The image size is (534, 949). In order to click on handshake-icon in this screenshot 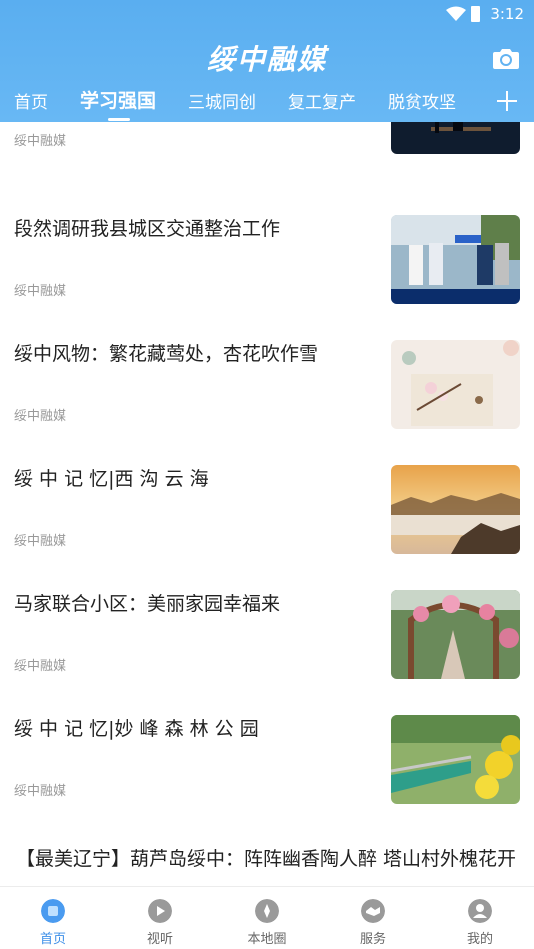, I will do `click(373, 911)`.